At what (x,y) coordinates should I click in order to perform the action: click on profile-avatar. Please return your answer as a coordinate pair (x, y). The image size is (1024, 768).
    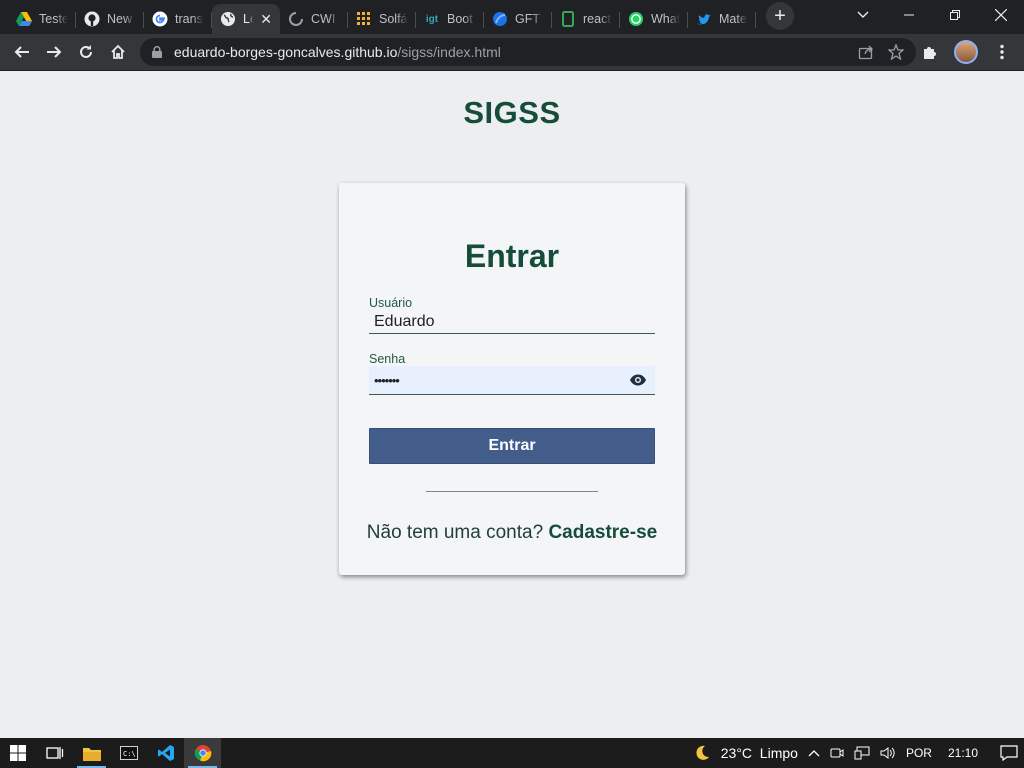
    Looking at the image, I should click on (966, 52).